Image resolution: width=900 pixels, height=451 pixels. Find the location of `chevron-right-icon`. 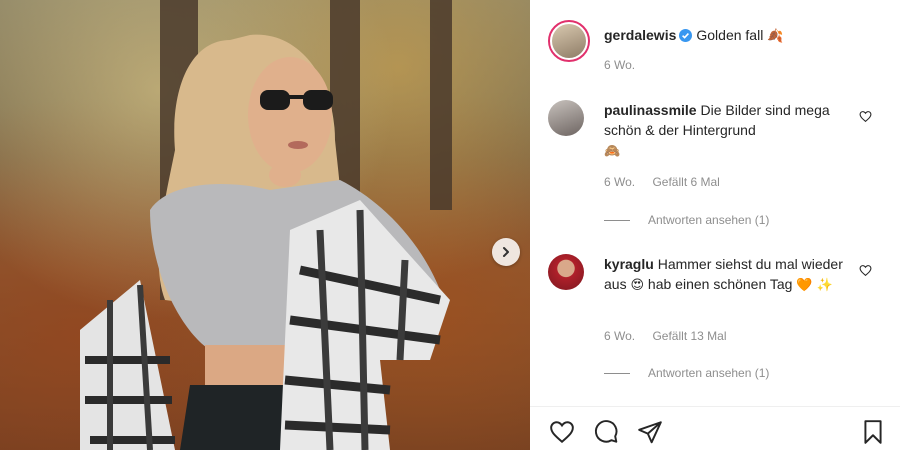

chevron-right-icon is located at coordinates (506, 252).